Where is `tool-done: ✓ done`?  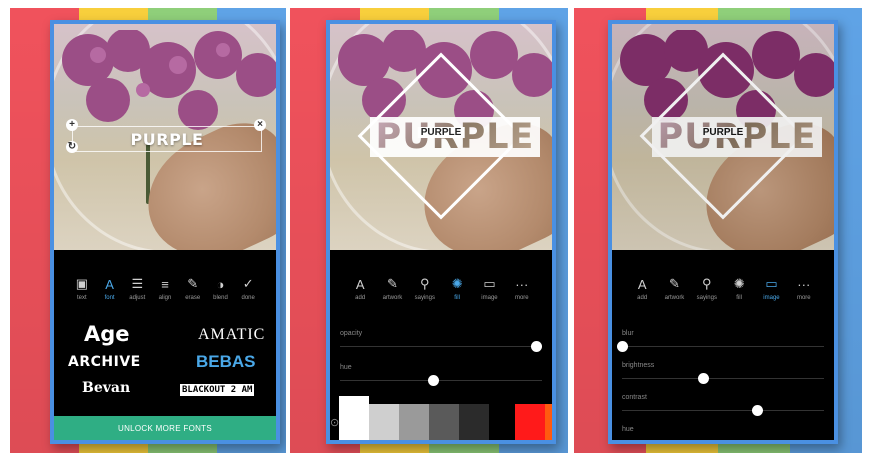
tool-done: ✓ done is located at coordinates (248, 294).